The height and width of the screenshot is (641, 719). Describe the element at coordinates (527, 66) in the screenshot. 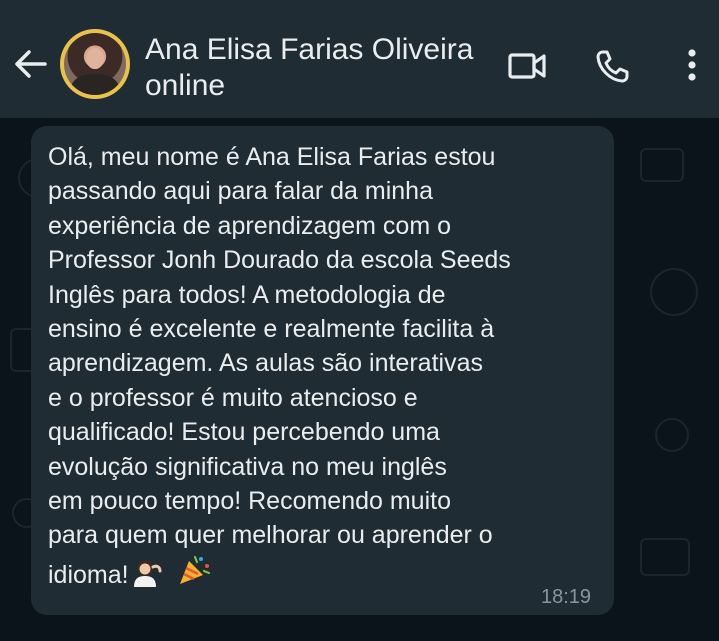

I see `video-camera-icon` at that location.